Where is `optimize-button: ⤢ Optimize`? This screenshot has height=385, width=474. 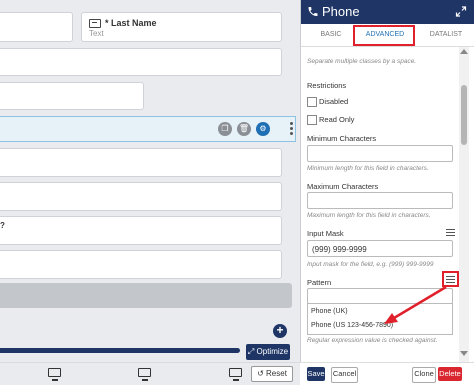 optimize-button: ⤢ Optimize is located at coordinates (268, 352).